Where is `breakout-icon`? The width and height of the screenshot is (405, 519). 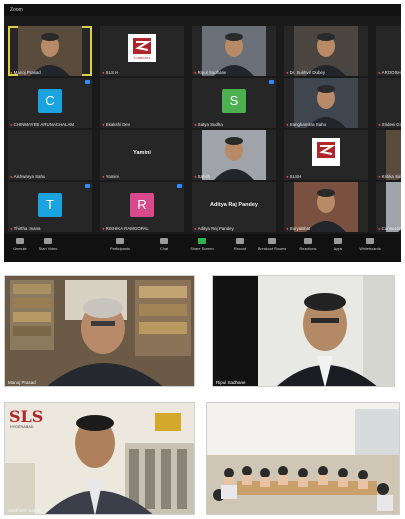
breakout-icon is located at coordinates (272, 241).